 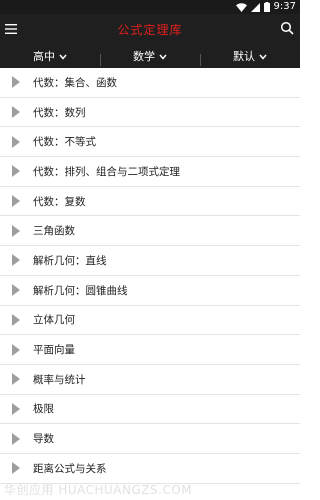 I want to click on page-title: 公式定理库, so click(x=150, y=29).